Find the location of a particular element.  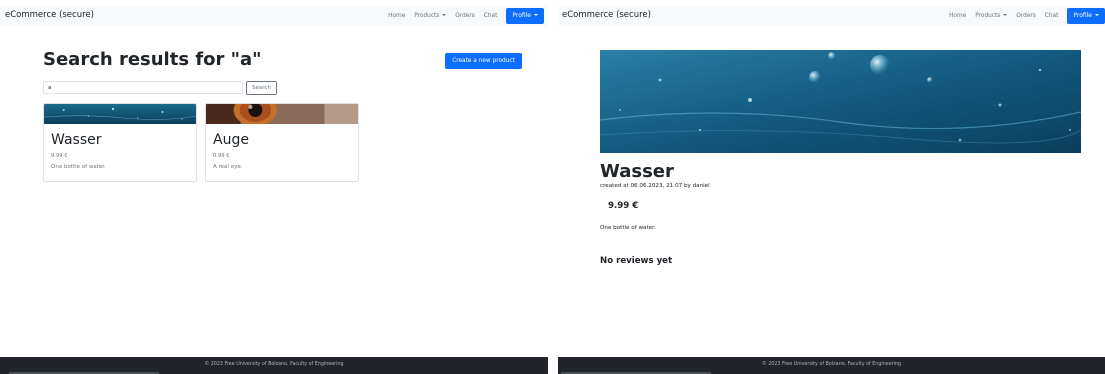

product-created-at: created at 06.06.2023, 21:07 by daniel is located at coordinates (655, 186).